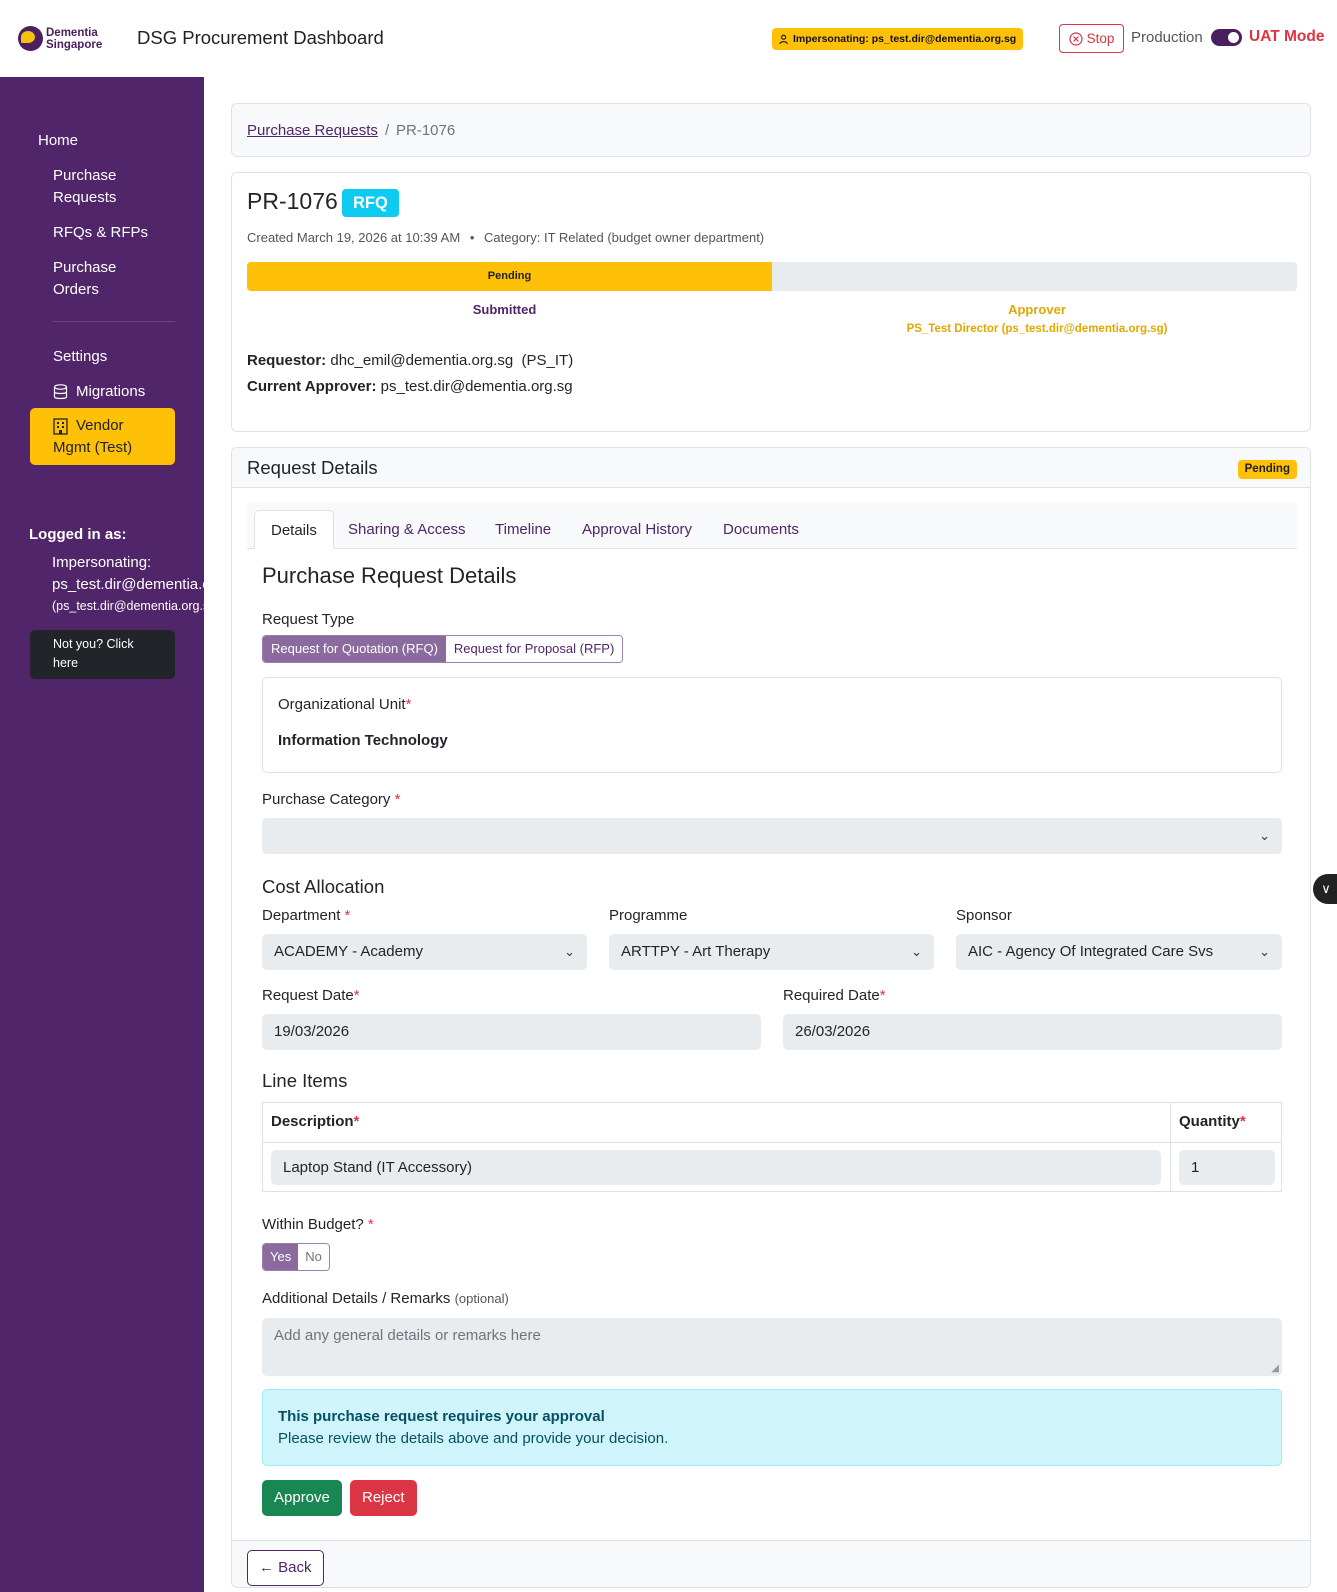 The image size is (1337, 1592). I want to click on logo-icon, so click(30, 38).